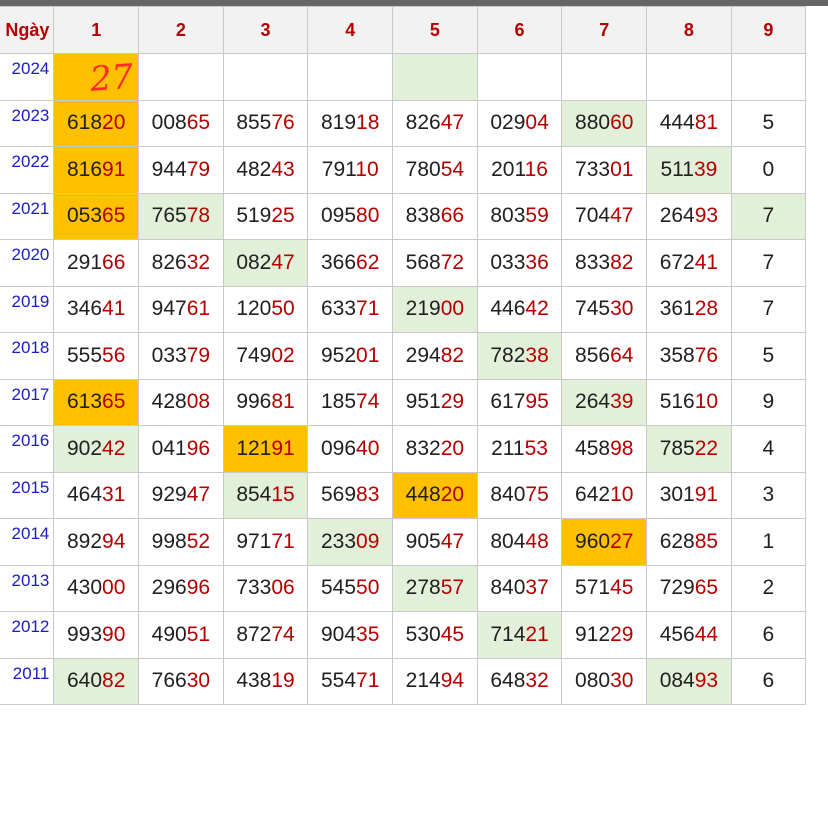 Image resolution: width=828 pixels, height=815 pixels. What do you see at coordinates (519, 30) in the screenshot?
I see `column-header-6: 6` at bounding box center [519, 30].